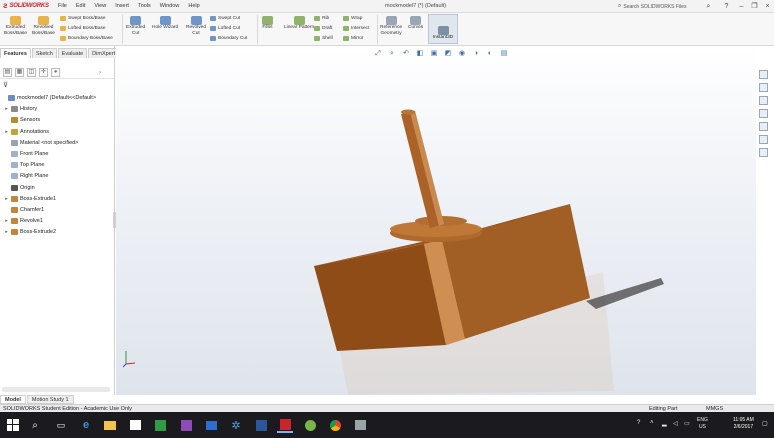  Describe the element at coordinates (353, 38) in the screenshot. I see `mirror-button: Mirror` at that location.